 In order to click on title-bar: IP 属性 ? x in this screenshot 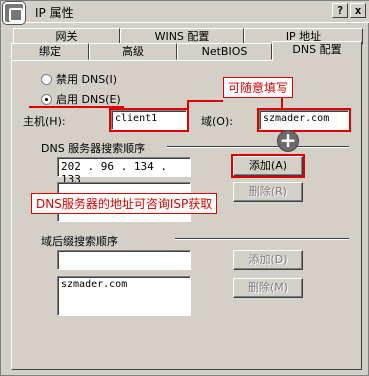, I will do `click(185, 12)`.